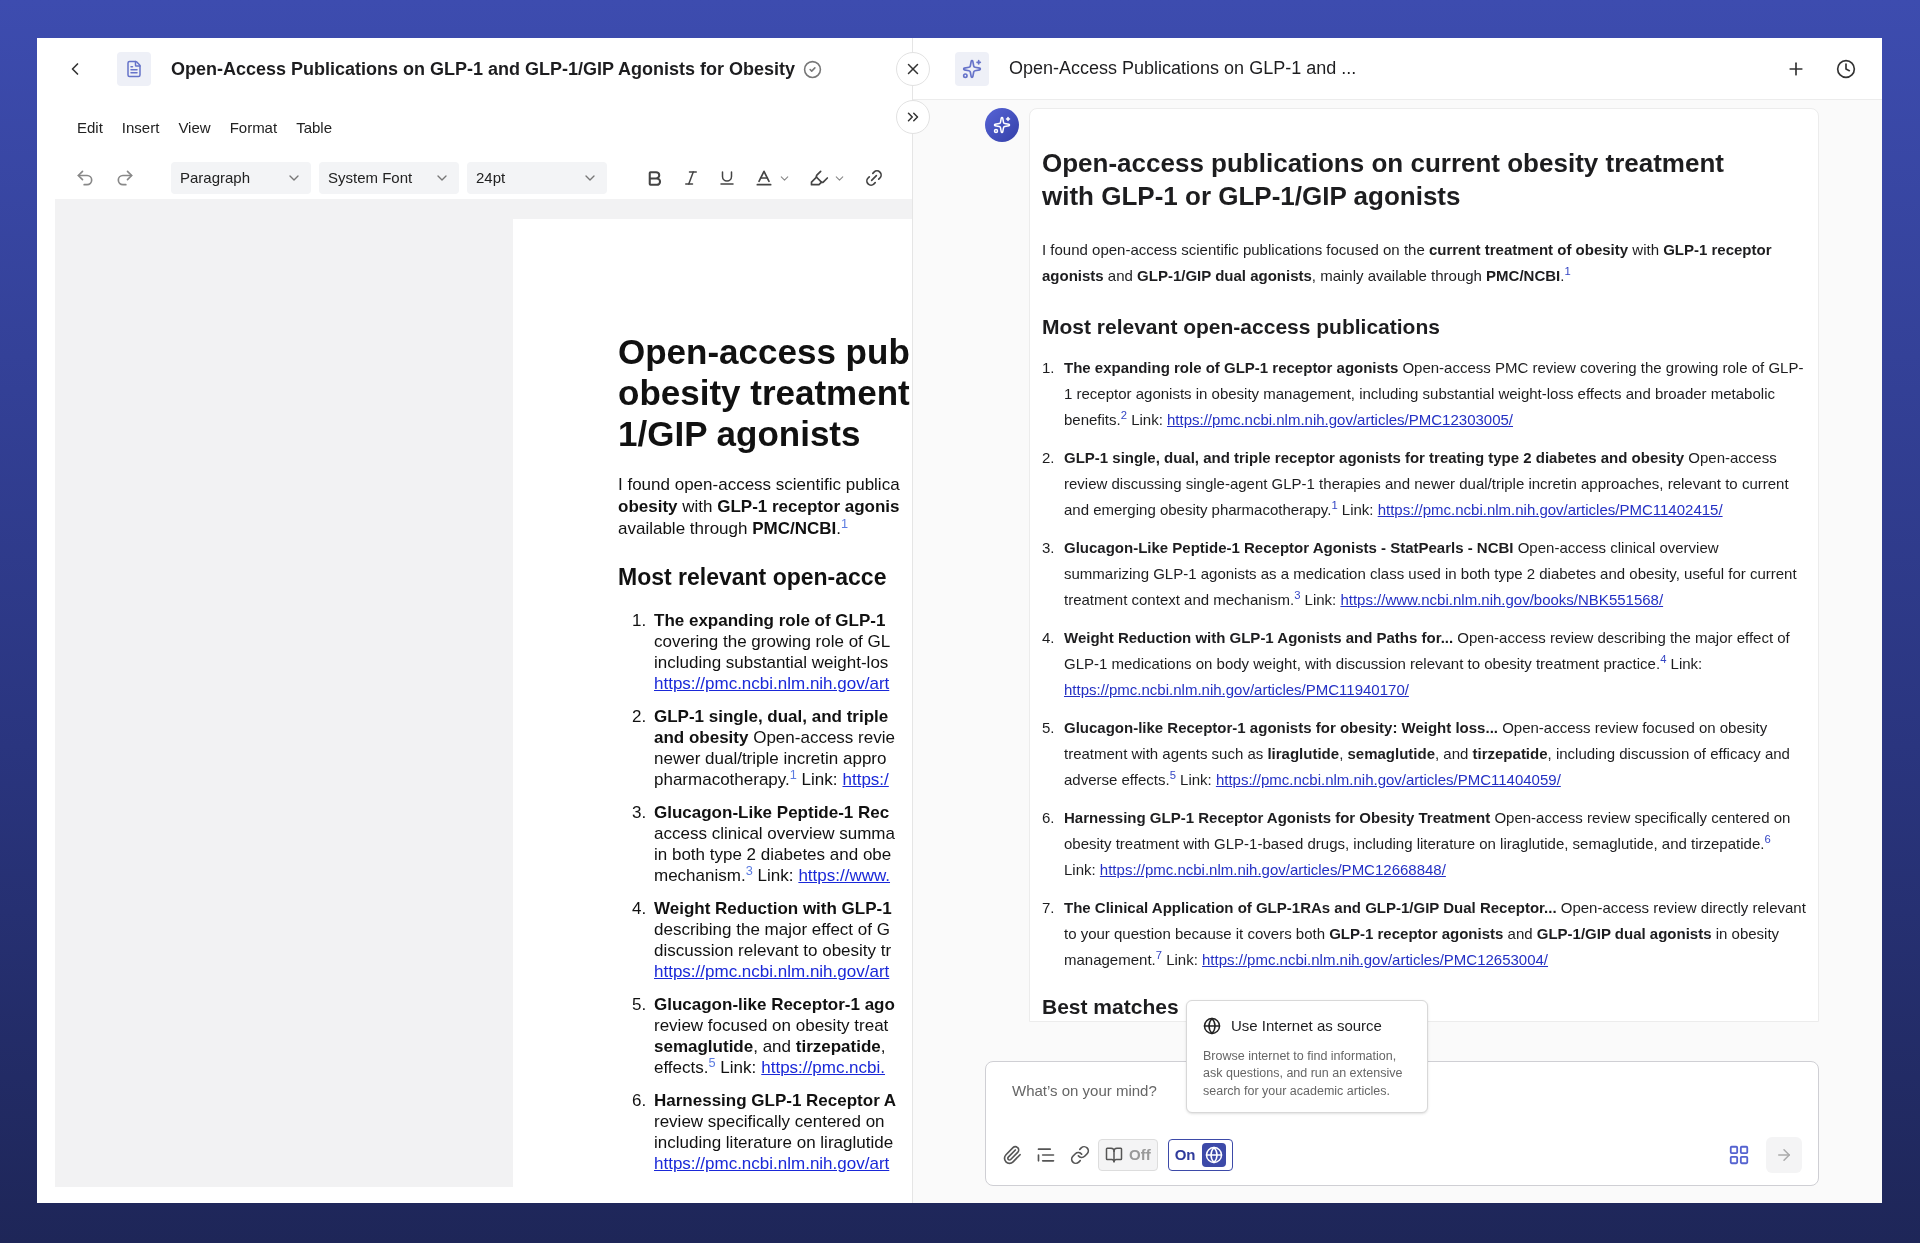 This screenshot has height=1243, width=1920. I want to click on document-text-line: including substantial weight-los, so click(771, 662).